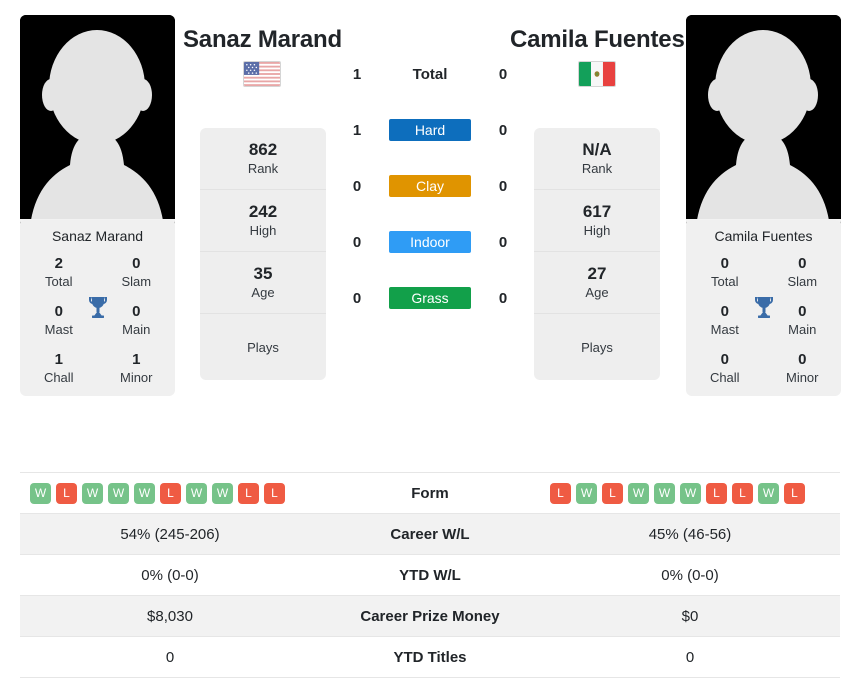 This screenshot has height=681, width=859. I want to click on form-right: LWLWWWLLWL, so click(690, 493).